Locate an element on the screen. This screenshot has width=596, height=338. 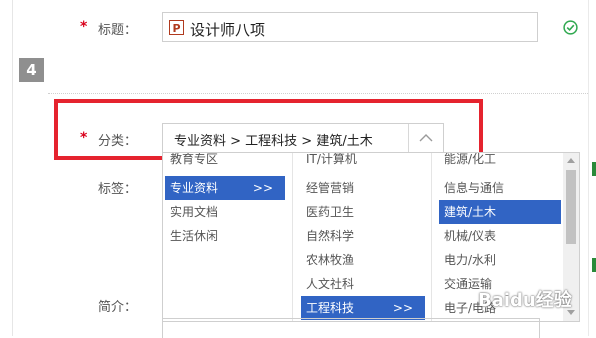
right-divider is located at coordinates (588, 168).